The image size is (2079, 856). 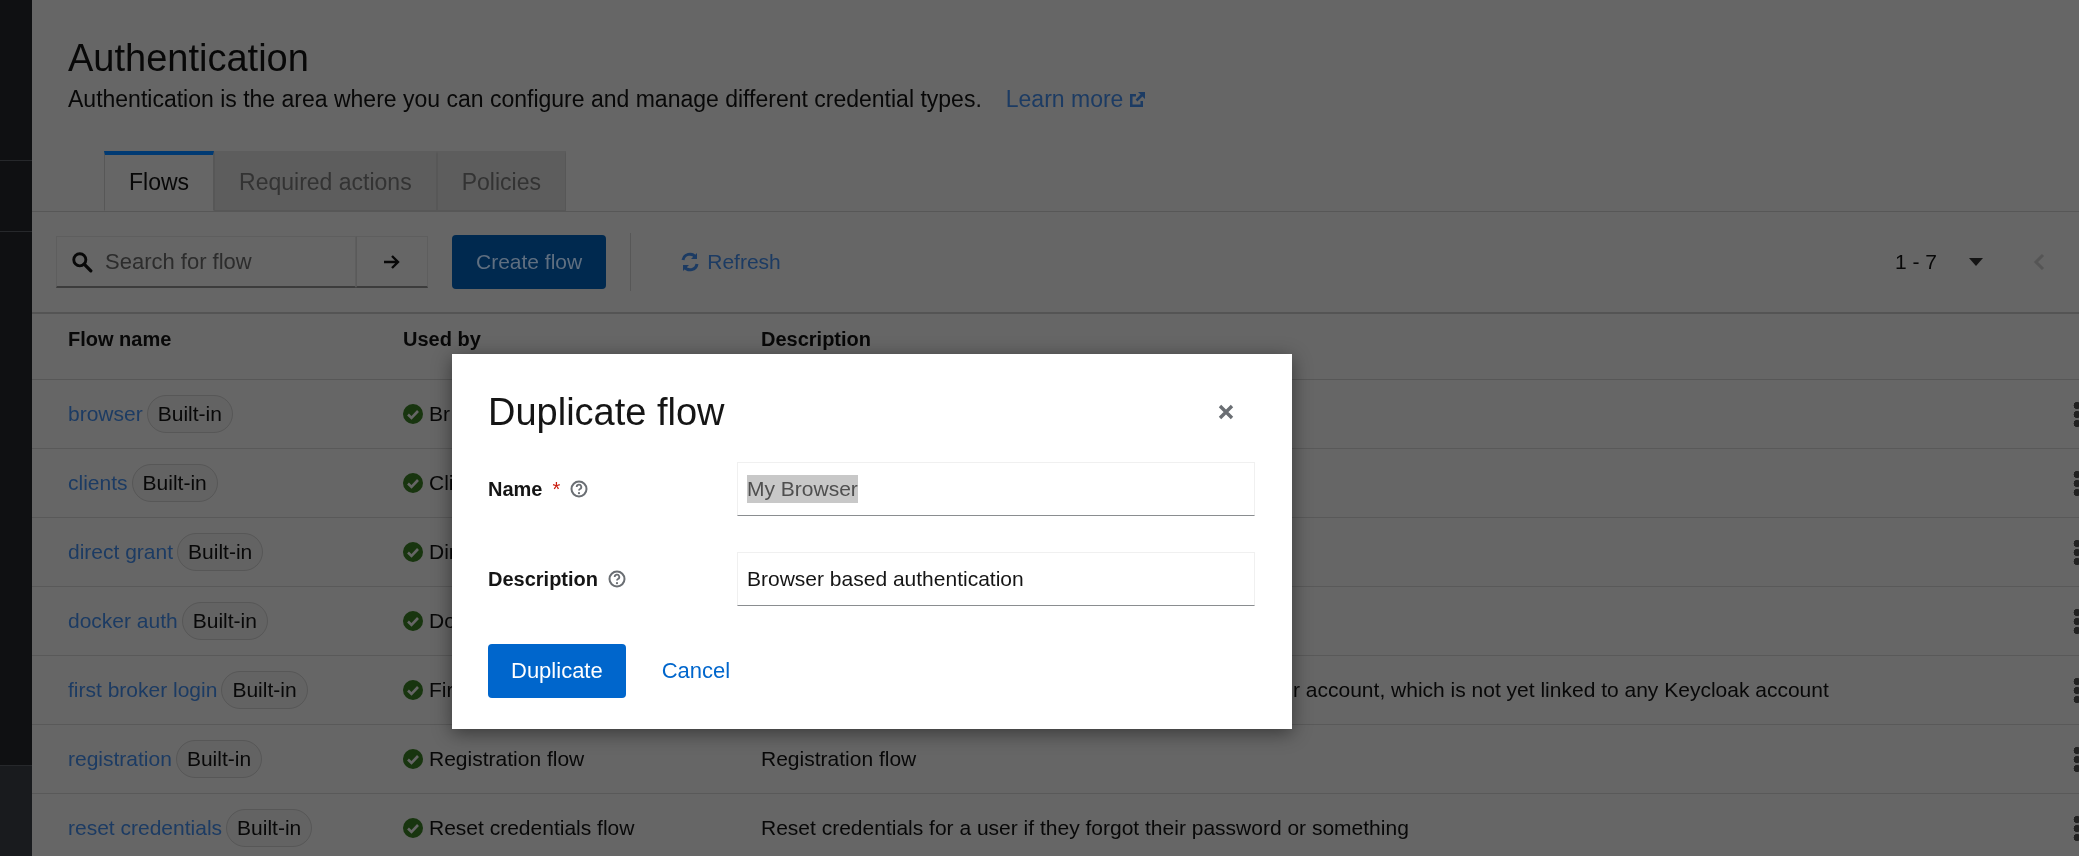 What do you see at coordinates (121, 552) in the screenshot?
I see `flow-name-link: direct grant` at bounding box center [121, 552].